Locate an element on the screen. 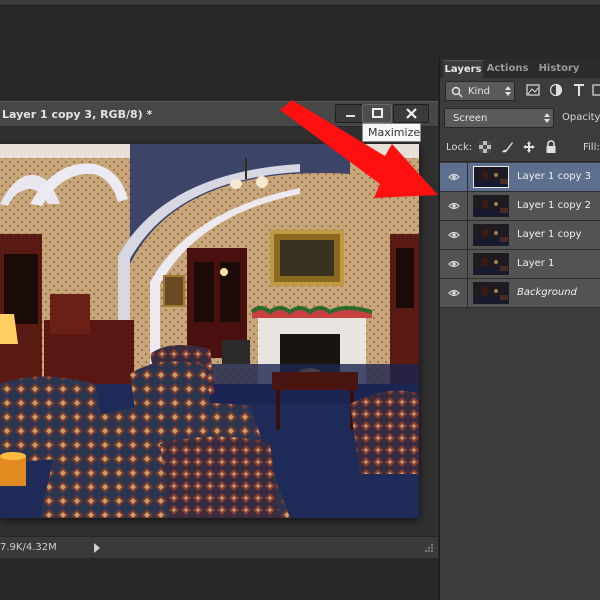  layer-row: Layer 1 is located at coordinates (520, 264).